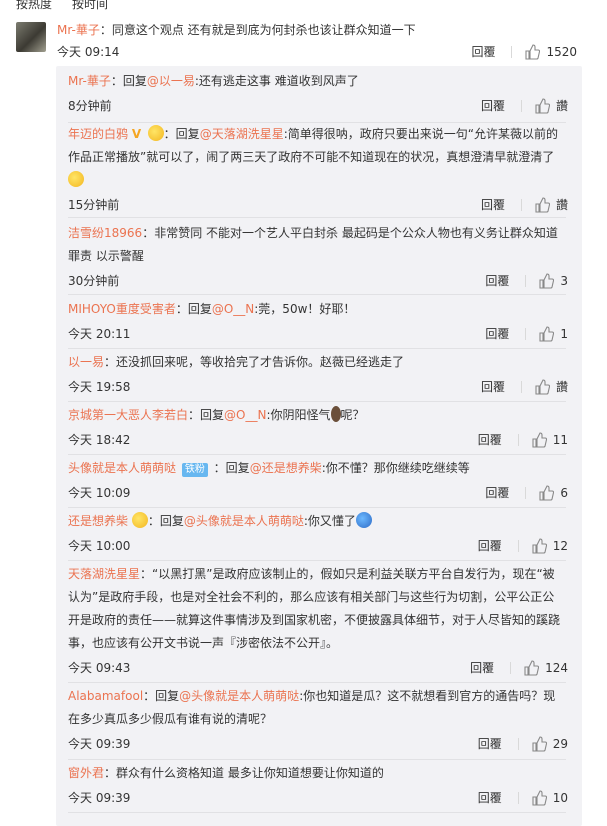  Describe the element at coordinates (257, 30) in the screenshot. I see `comment-body: ：同意这个观点 还有就是到底为何封杀也该让群众知道一下` at that location.